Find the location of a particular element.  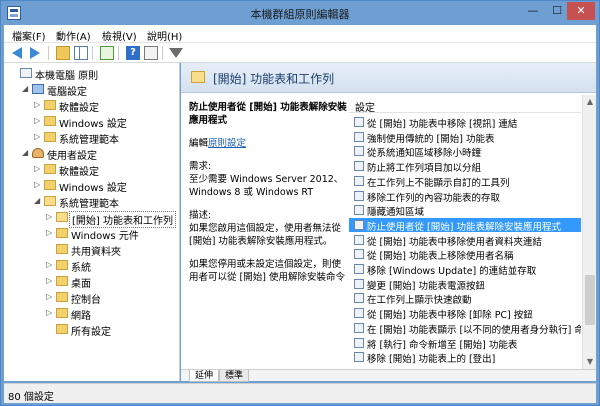

setting-row: 從系統通知區域移除小時鐘 is located at coordinates (465, 151).